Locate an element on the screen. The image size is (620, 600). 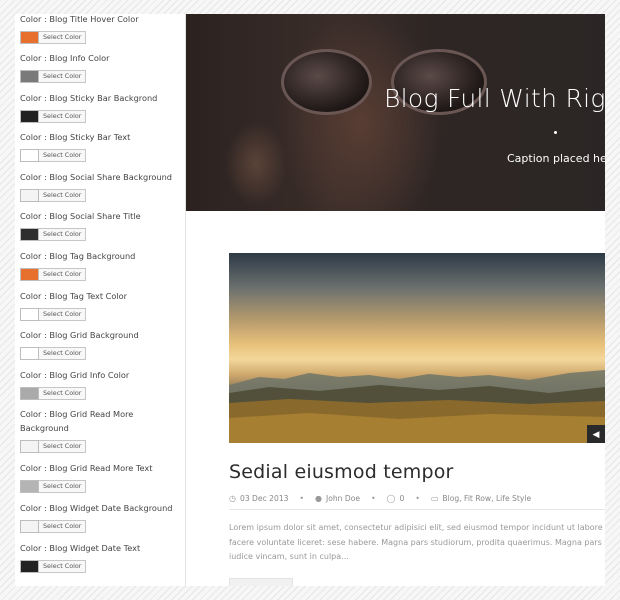
option-label: Color : Blog Title Hover Color is located at coordinates (79, 19).